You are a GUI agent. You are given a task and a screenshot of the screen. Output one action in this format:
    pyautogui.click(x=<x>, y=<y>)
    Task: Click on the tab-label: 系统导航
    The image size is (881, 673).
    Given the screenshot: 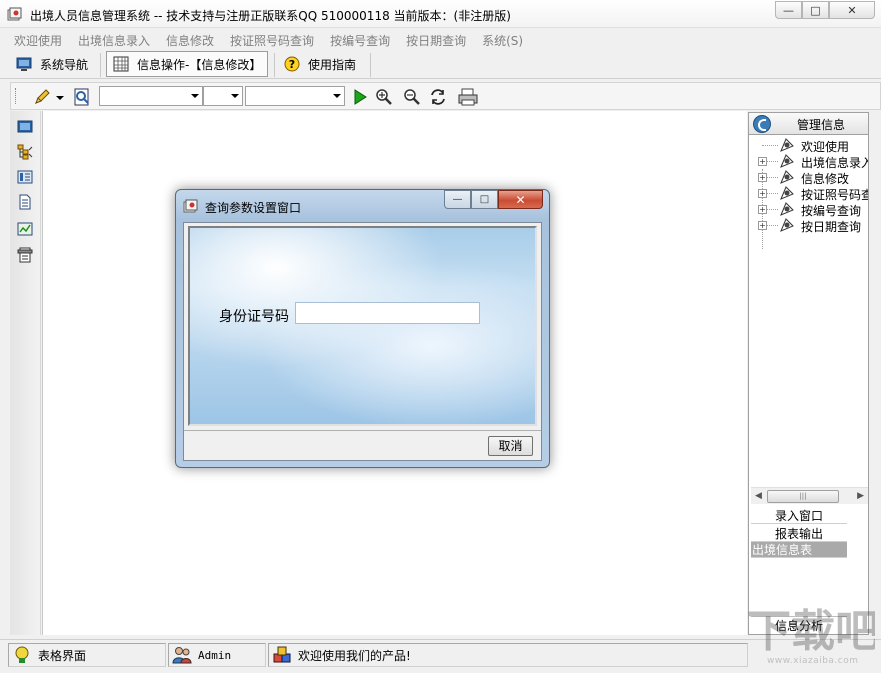 What is the action you would take?
    pyautogui.click(x=64, y=64)
    